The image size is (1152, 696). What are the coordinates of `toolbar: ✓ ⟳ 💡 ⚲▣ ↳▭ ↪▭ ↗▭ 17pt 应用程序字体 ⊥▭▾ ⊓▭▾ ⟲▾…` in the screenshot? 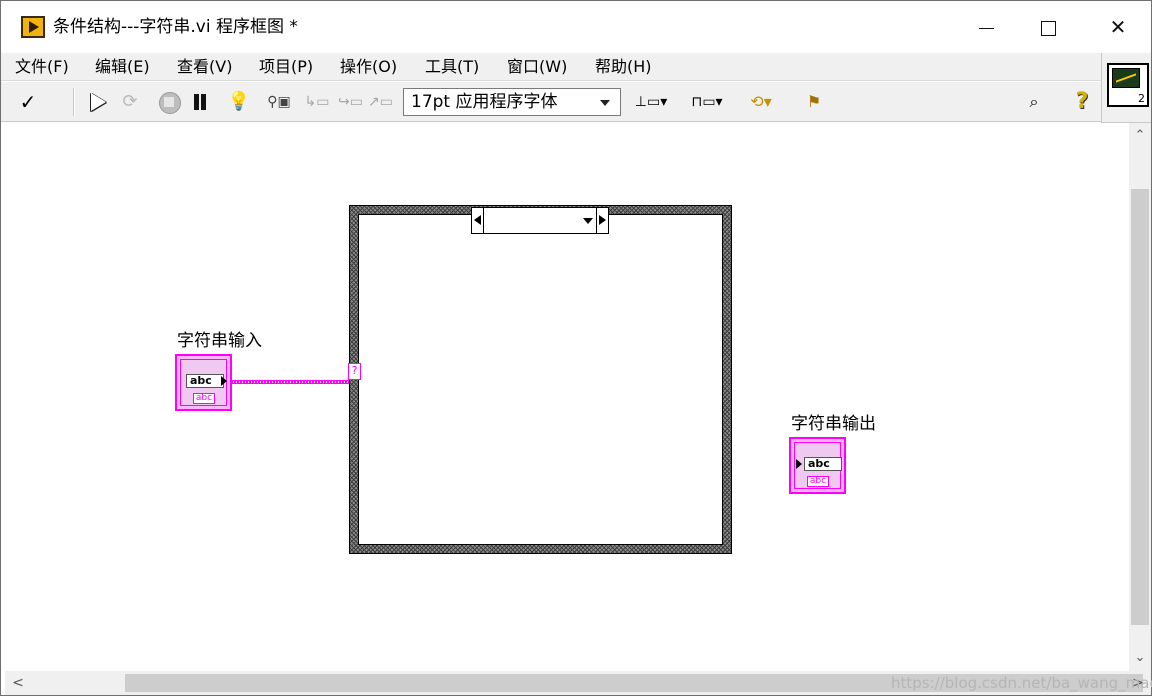 It's located at (551, 102).